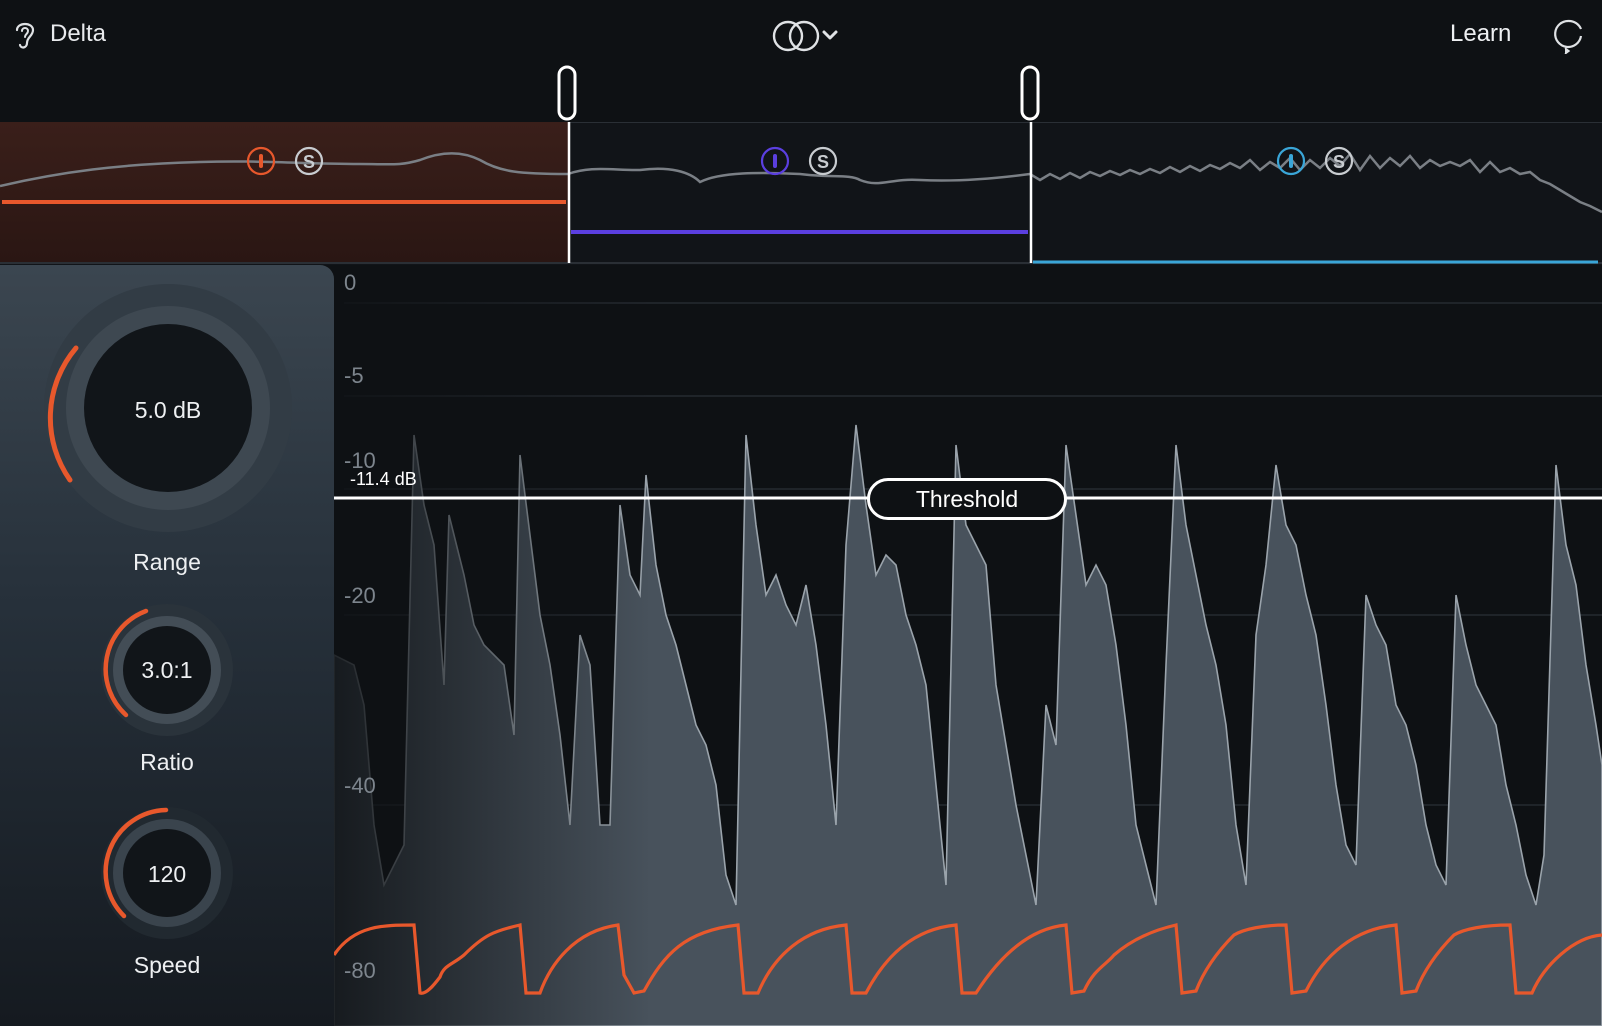  I want to click on threshold-handle: Threshold, so click(967, 499).